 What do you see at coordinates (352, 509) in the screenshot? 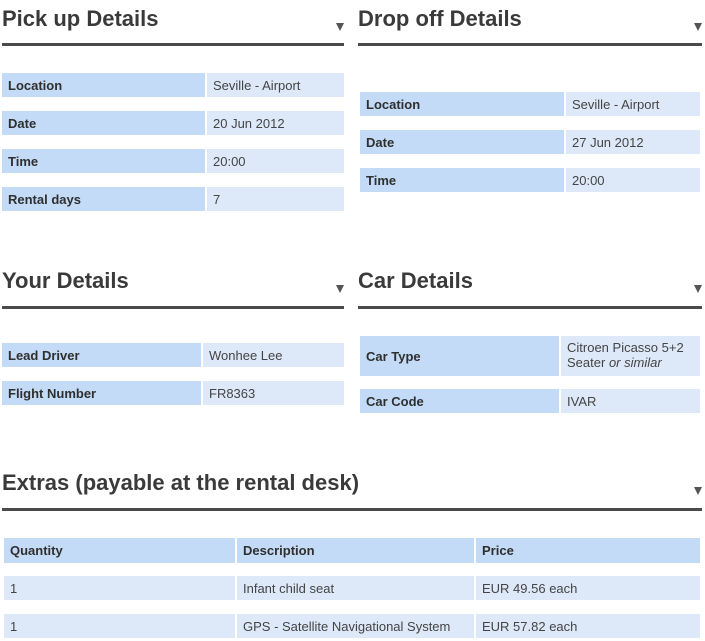
I see `extras-rule` at bounding box center [352, 509].